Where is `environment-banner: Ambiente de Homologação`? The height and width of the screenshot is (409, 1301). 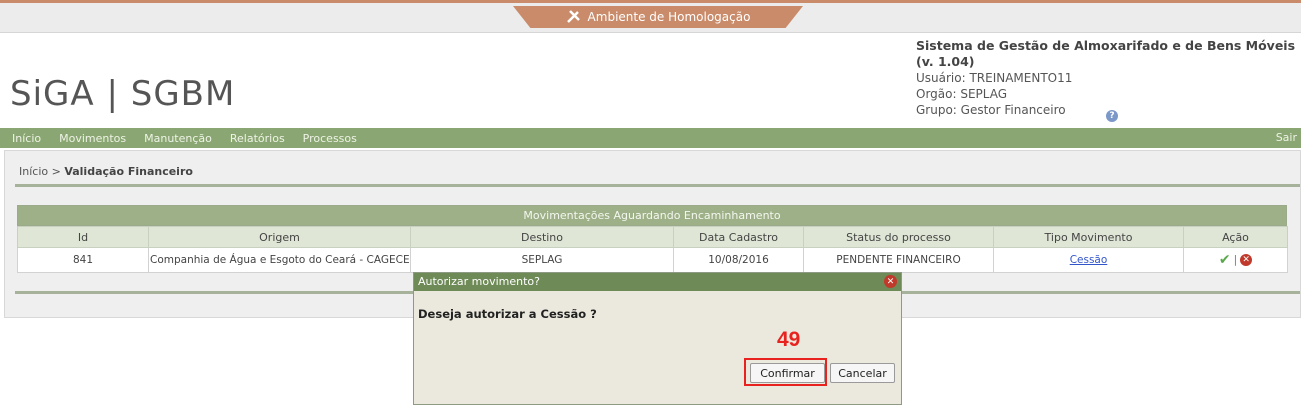 environment-banner: Ambiente de Homologação is located at coordinates (658, 17).